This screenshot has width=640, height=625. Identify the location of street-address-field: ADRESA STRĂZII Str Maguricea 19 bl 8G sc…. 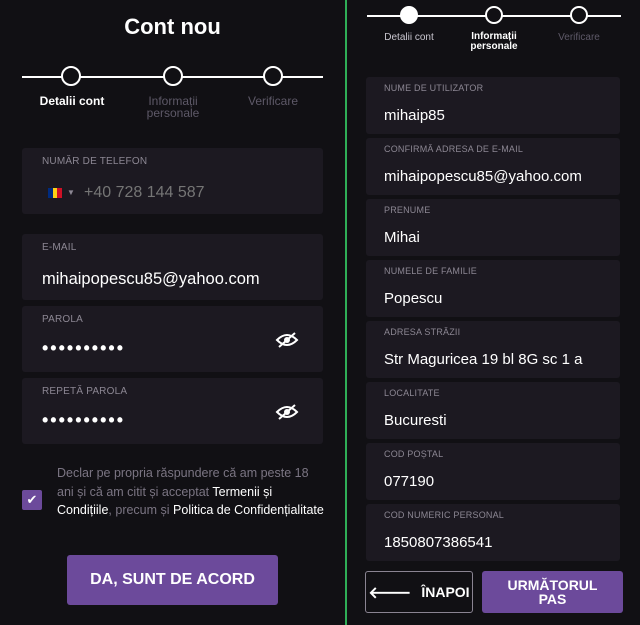
(493, 349).